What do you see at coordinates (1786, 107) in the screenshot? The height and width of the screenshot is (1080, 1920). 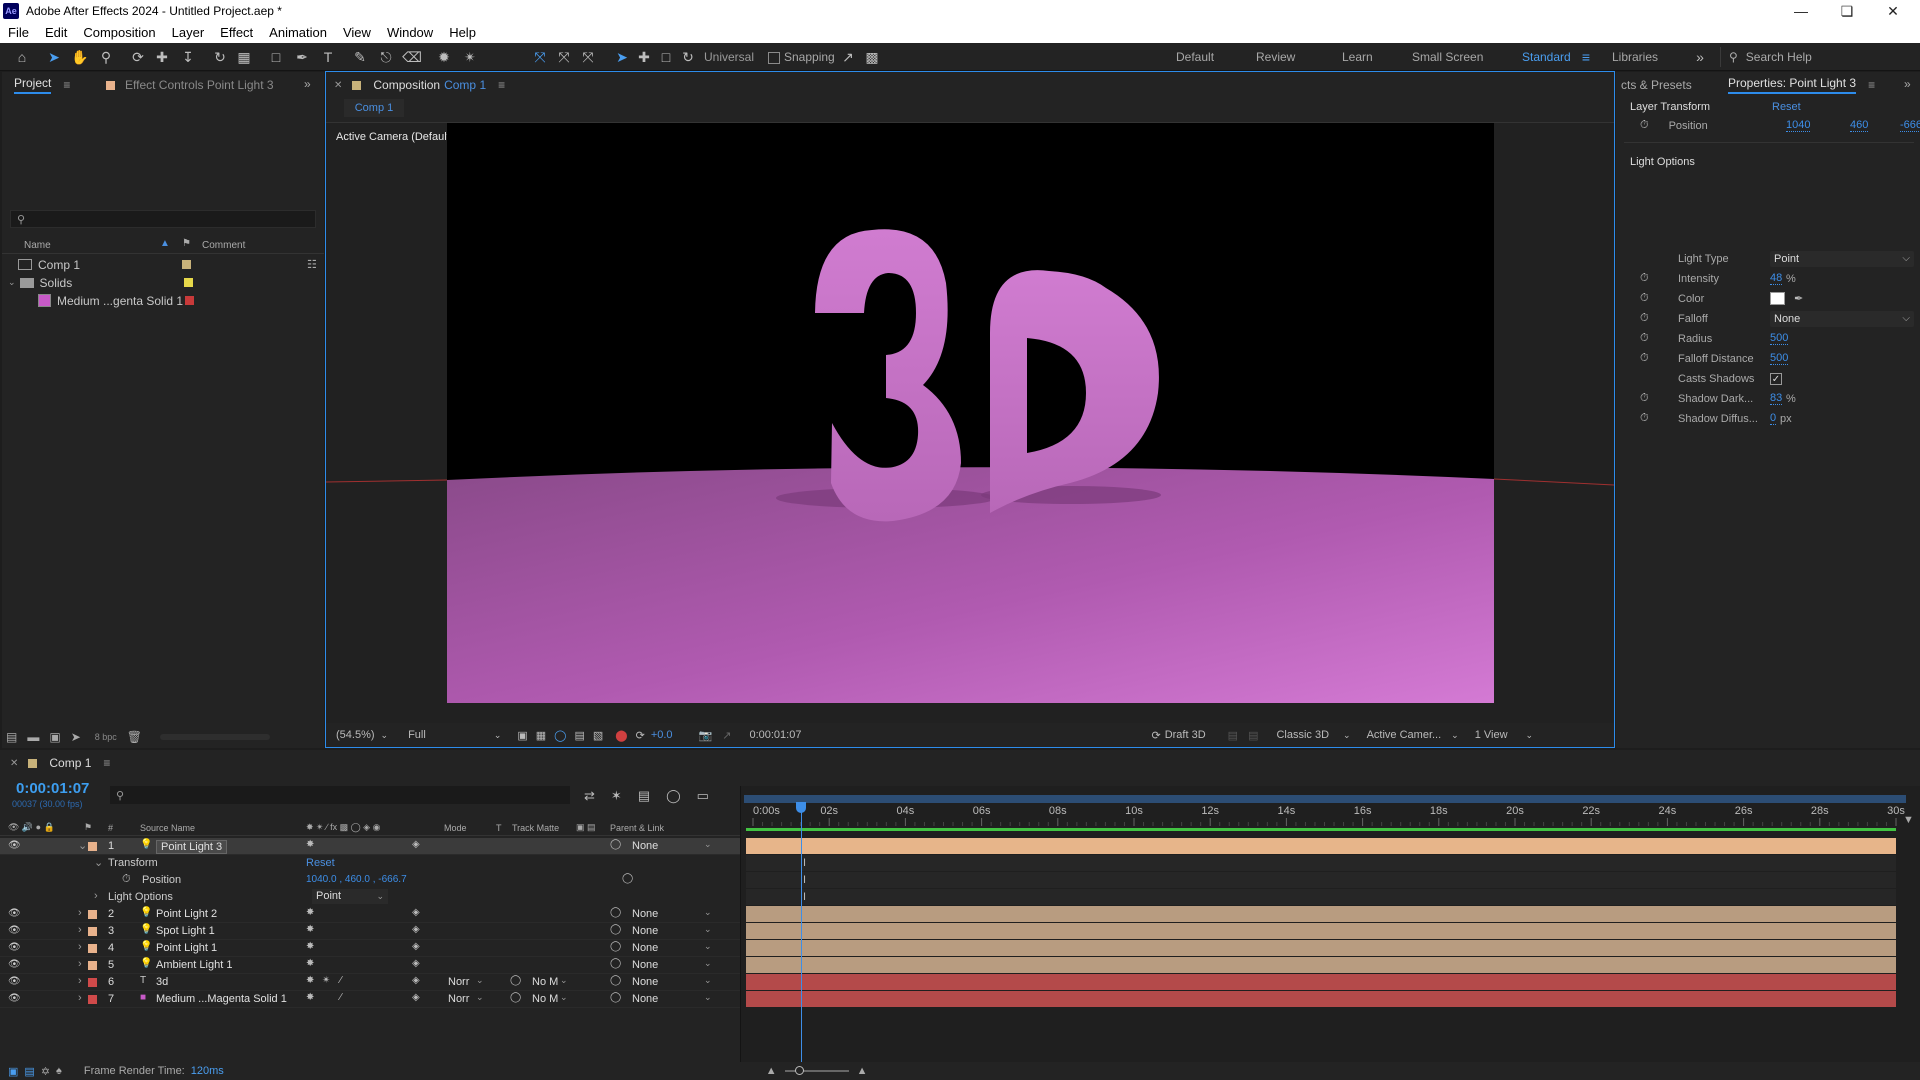 I see `reset-transform-button: Reset` at bounding box center [1786, 107].